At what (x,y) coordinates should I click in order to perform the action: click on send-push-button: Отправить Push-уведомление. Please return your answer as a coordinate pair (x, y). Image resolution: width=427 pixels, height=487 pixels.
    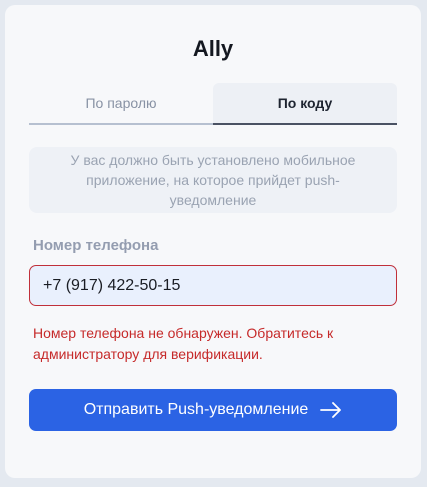
    Looking at the image, I should click on (213, 410).